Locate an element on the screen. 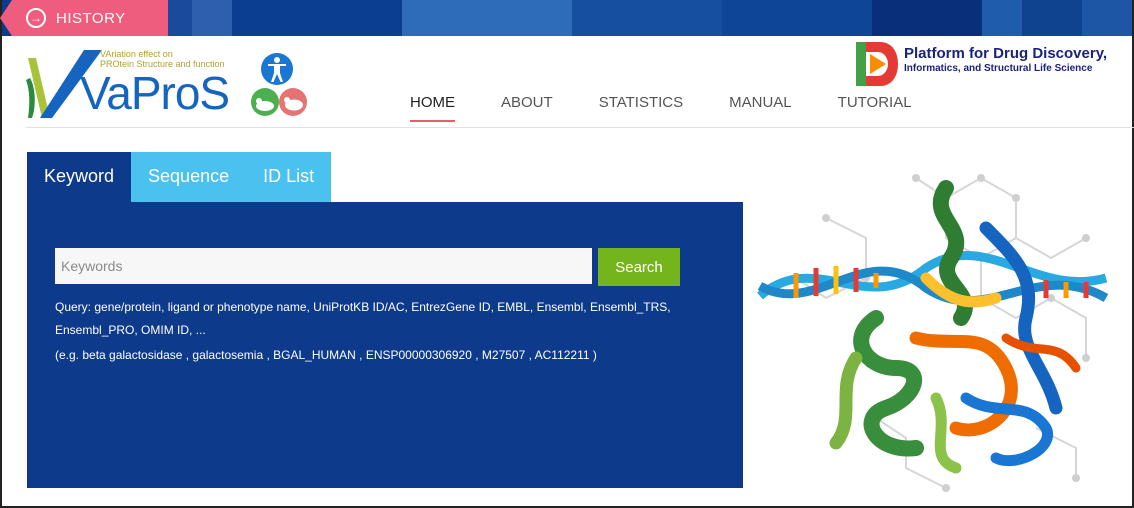 This screenshot has height=508, width=1134. tab-keyword: Keyword is located at coordinates (79, 177).